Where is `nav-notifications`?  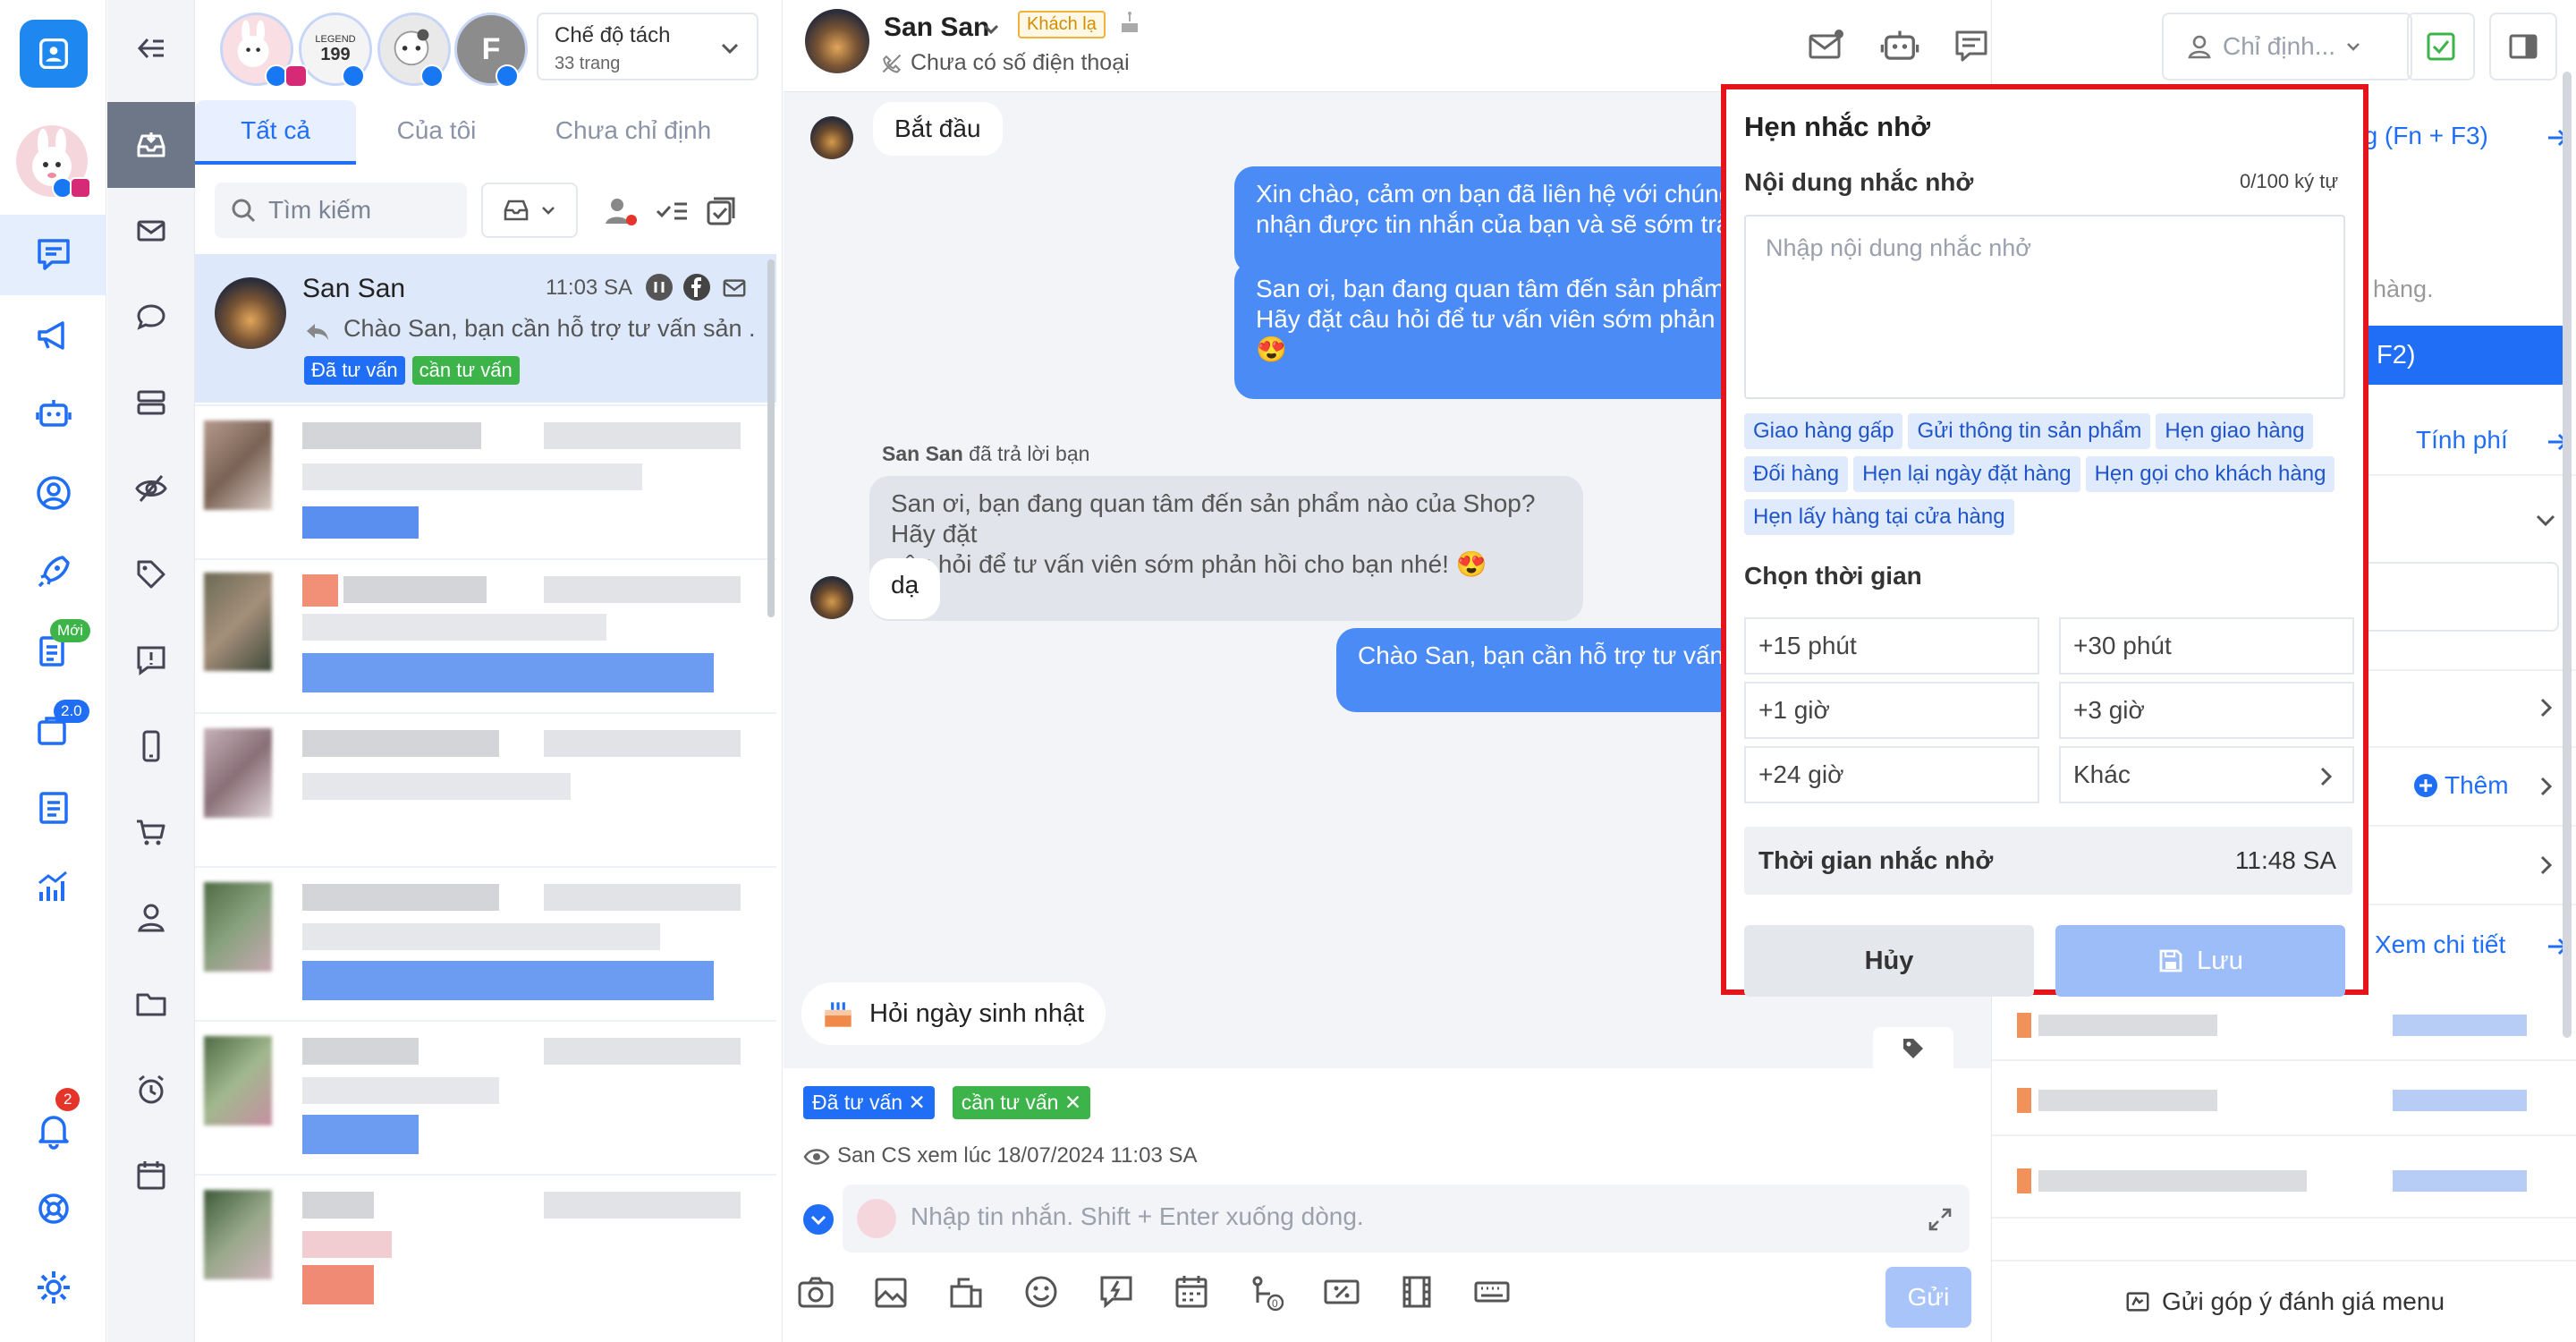 nav-notifications is located at coordinates (53, 1130).